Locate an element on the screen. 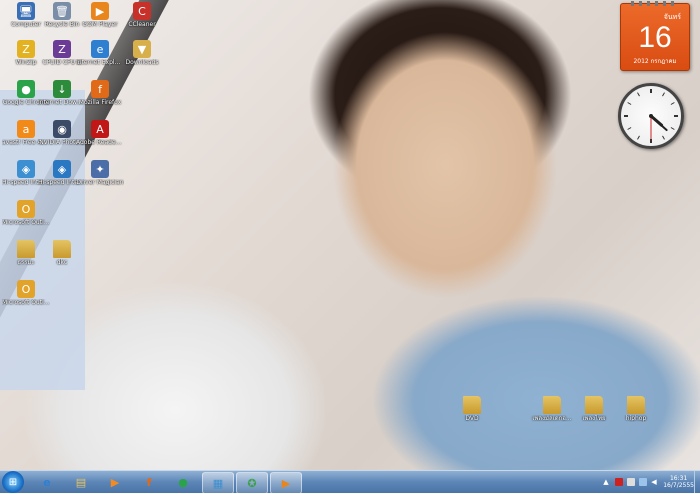 The height and width of the screenshot is (494, 700). calendar-rings is located at coordinates (655, 3).